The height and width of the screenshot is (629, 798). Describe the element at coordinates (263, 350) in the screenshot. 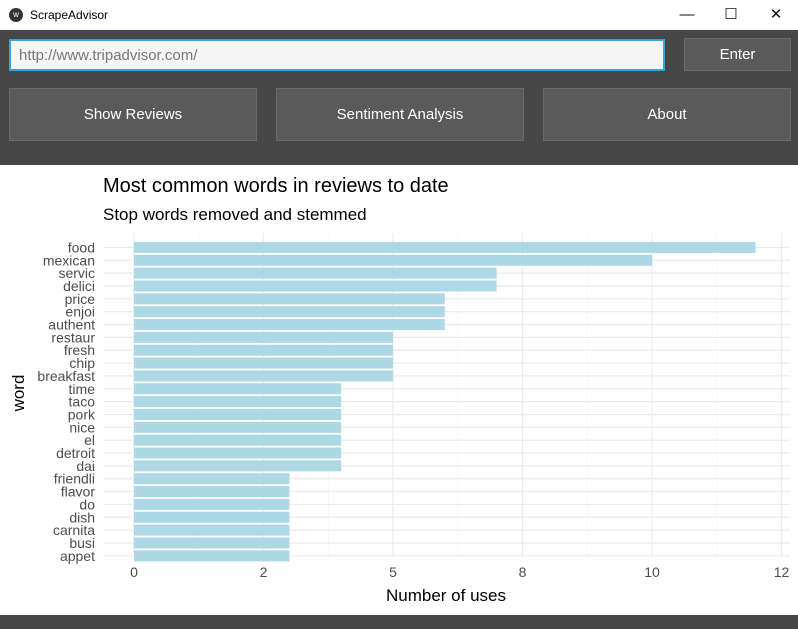

I see `bar-fresh` at that location.